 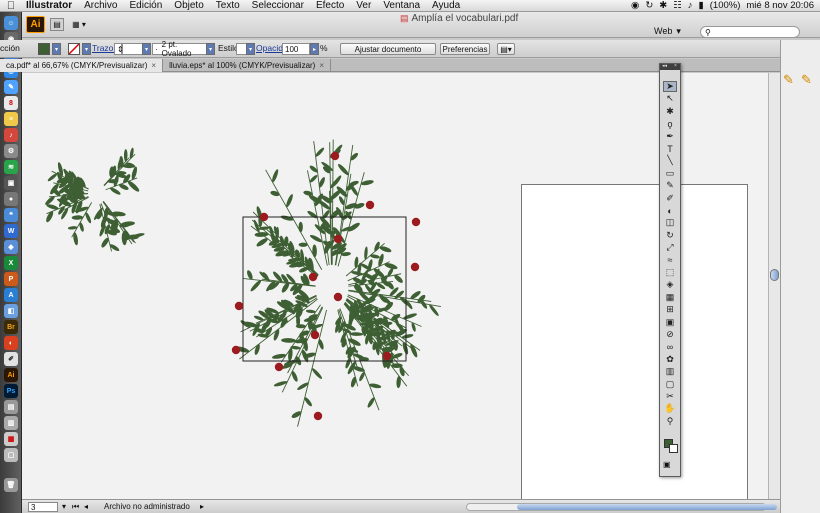 I want to click on photoshop-icon: Ps, so click(x=11, y=391).